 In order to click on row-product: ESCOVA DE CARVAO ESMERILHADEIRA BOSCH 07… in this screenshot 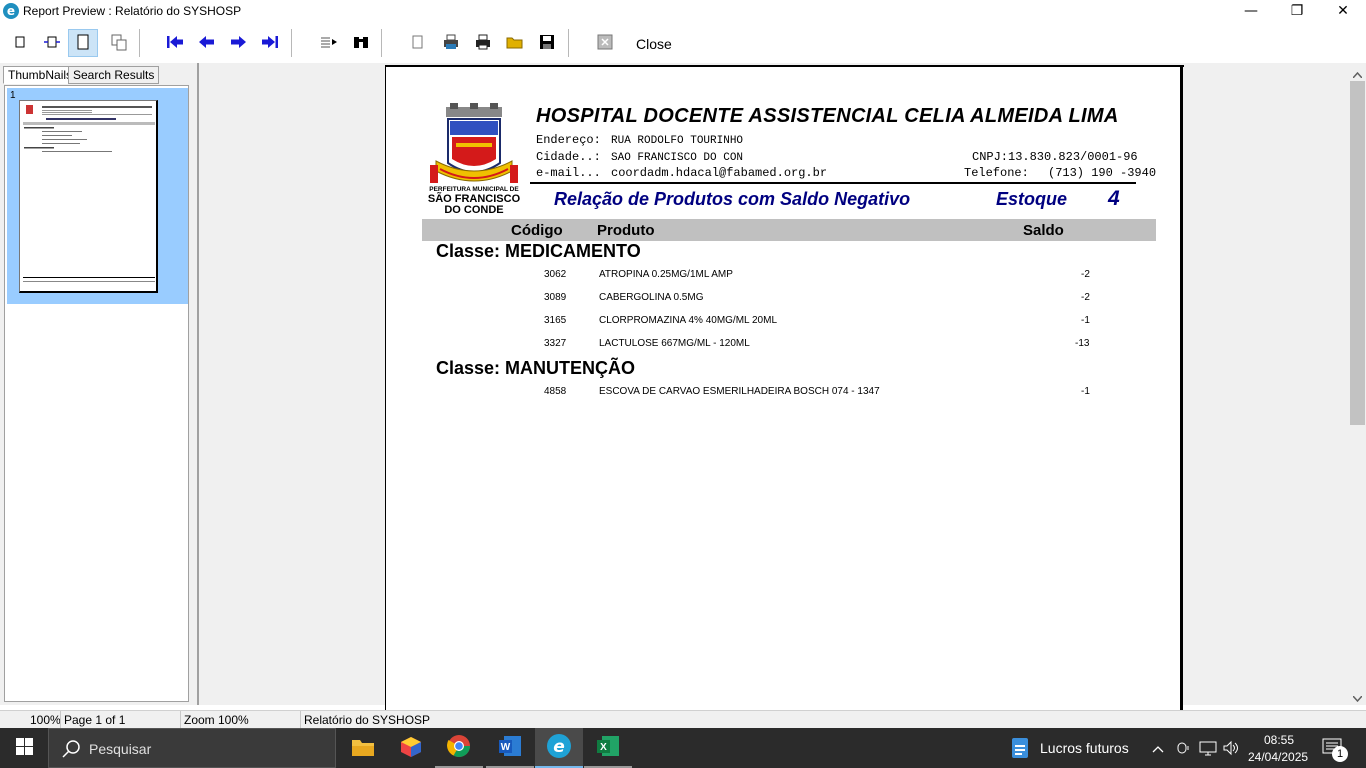, I will do `click(739, 391)`.